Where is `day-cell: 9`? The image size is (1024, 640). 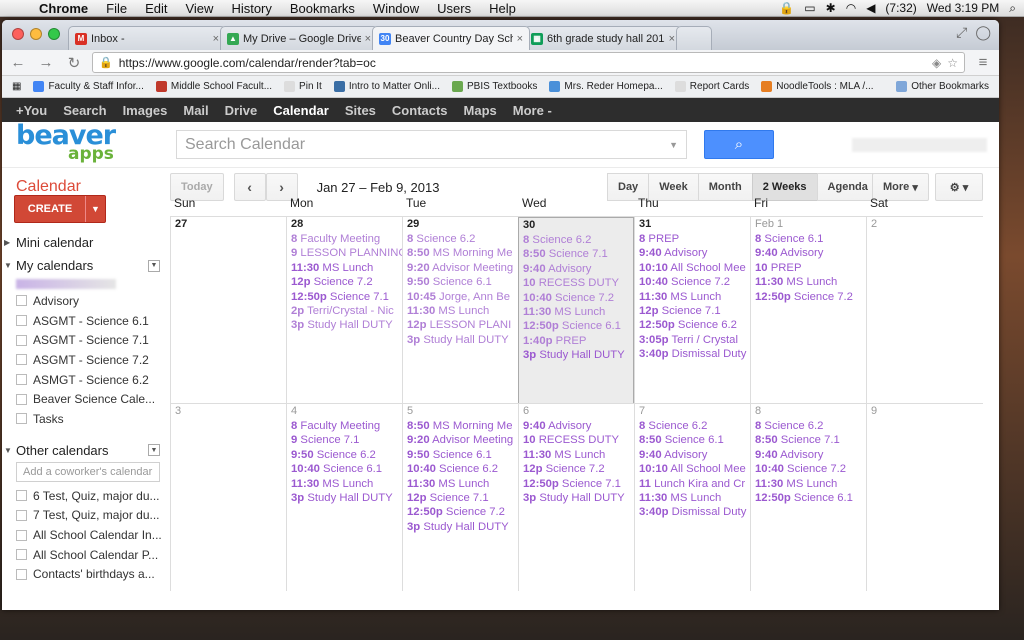 day-cell: 9 is located at coordinates (924, 497).